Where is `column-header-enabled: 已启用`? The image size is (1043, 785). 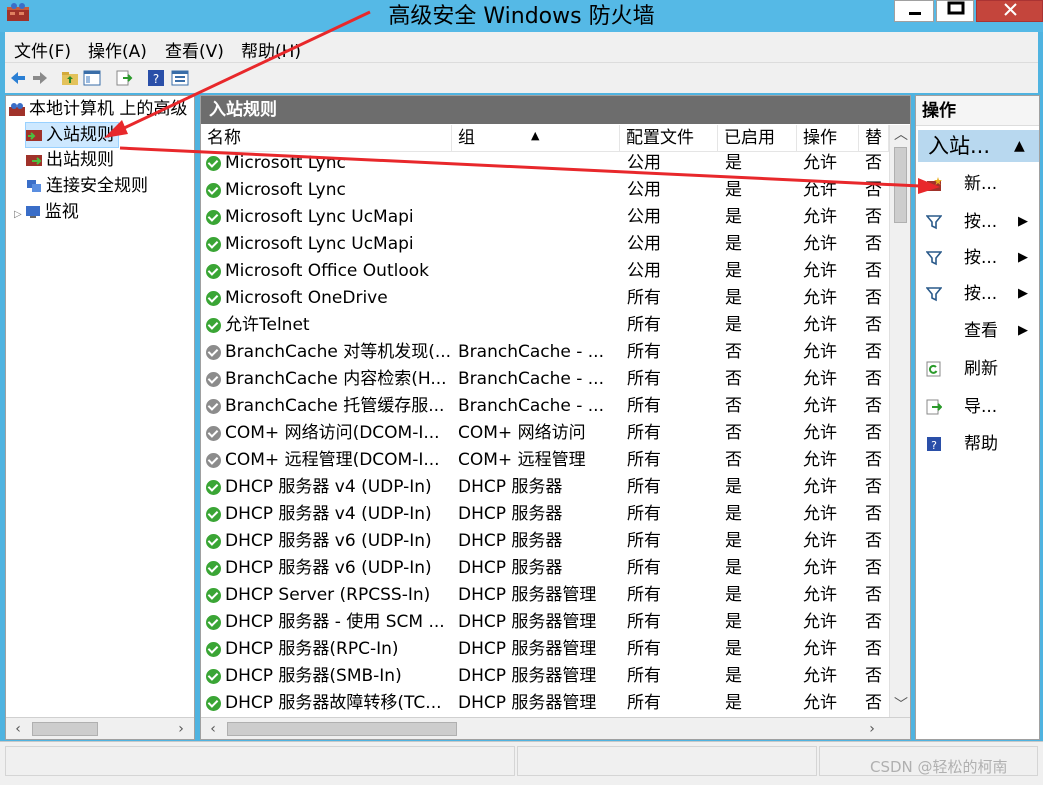
column-header-enabled: 已启用 is located at coordinates (757, 138).